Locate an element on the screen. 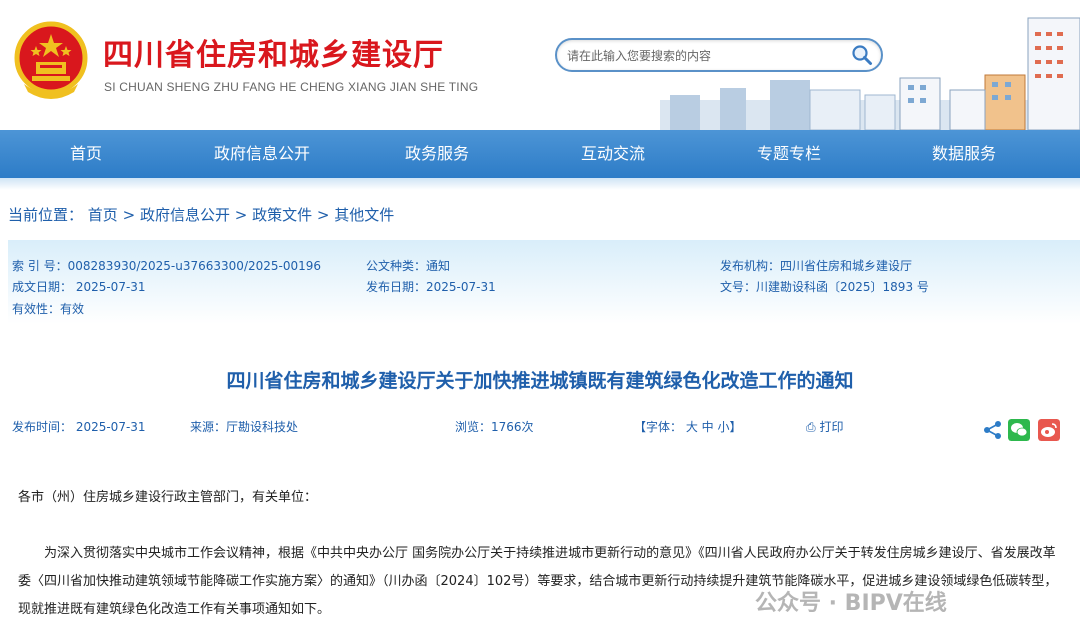 Image resolution: width=1080 pixels, height=640 pixels. search-box is located at coordinates (719, 55).